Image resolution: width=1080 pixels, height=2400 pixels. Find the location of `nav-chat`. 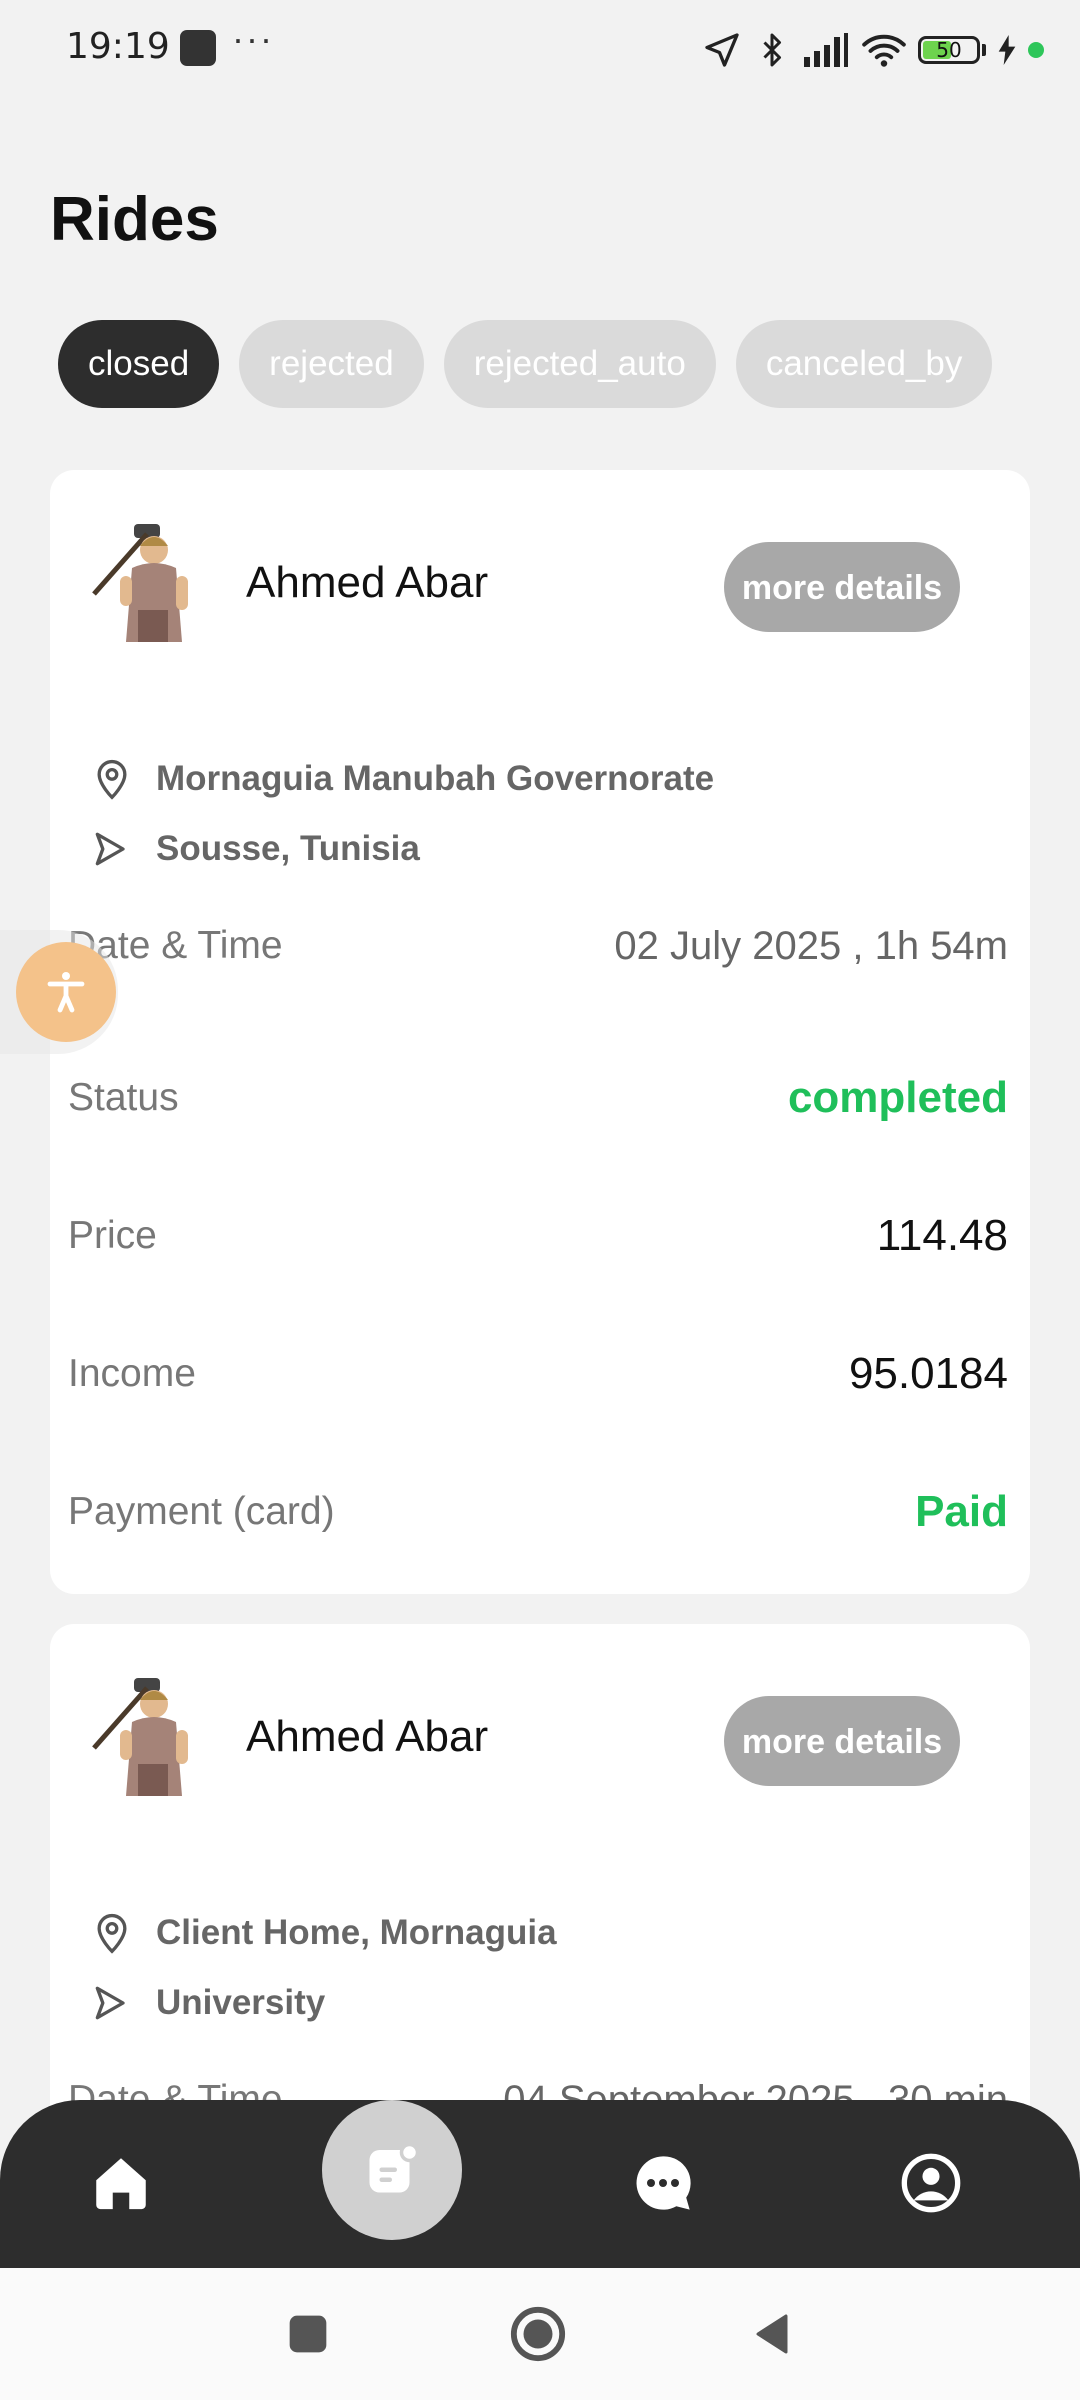

nav-chat is located at coordinates (663, 2183).